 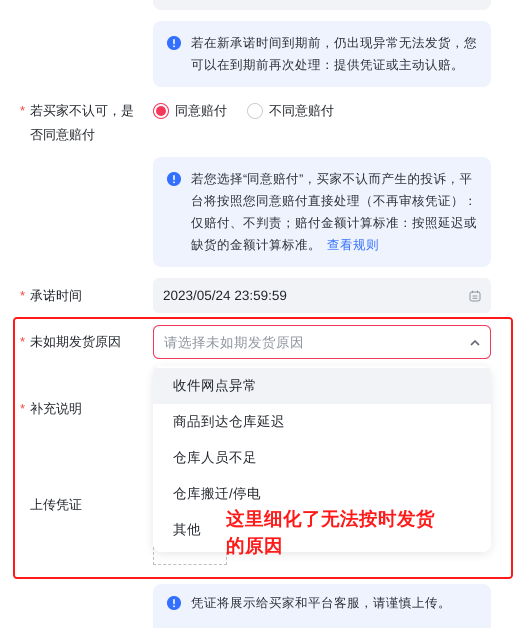 What do you see at coordinates (475, 296) in the screenshot?
I see `calendar-icon` at bounding box center [475, 296].